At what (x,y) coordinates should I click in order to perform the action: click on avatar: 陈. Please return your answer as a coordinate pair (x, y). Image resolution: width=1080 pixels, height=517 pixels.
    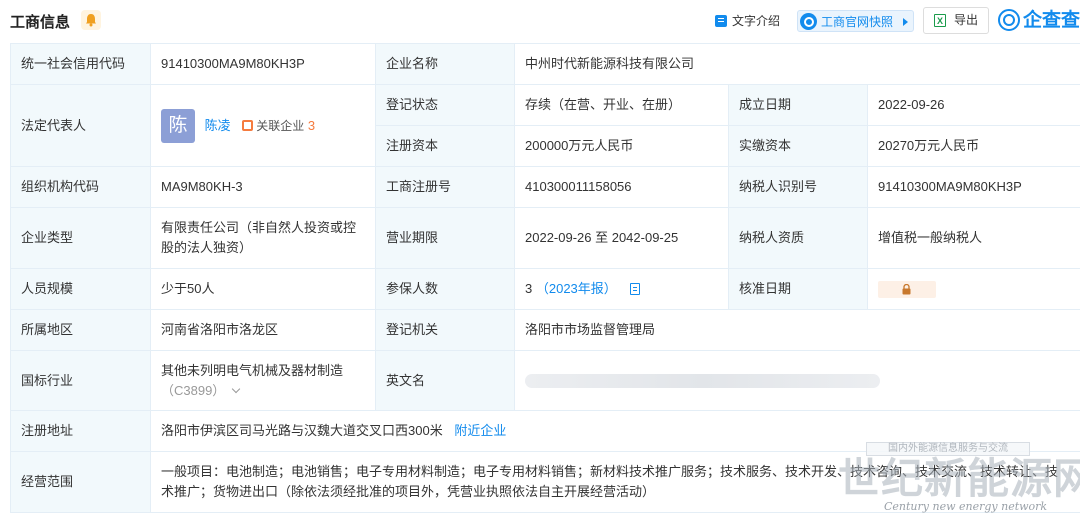
    Looking at the image, I should click on (178, 125).